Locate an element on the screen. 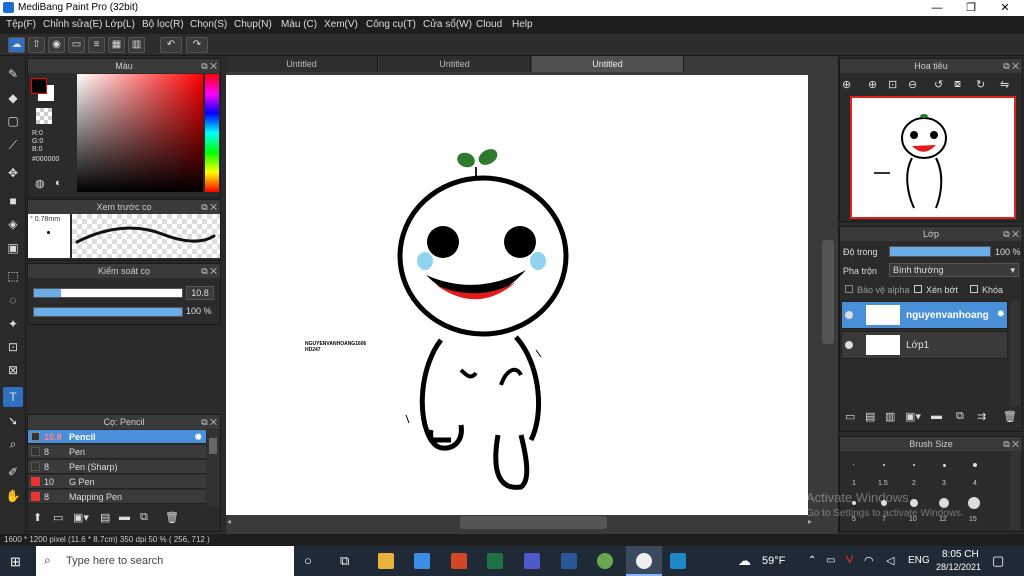  brush-settings-icon: ▤ is located at coordinates (105, 517).